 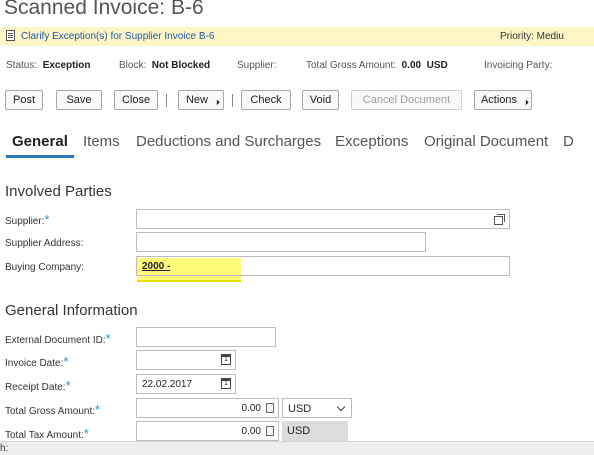 What do you see at coordinates (406, 100) in the screenshot?
I see `cancel-document-button: Cancel Document` at bounding box center [406, 100].